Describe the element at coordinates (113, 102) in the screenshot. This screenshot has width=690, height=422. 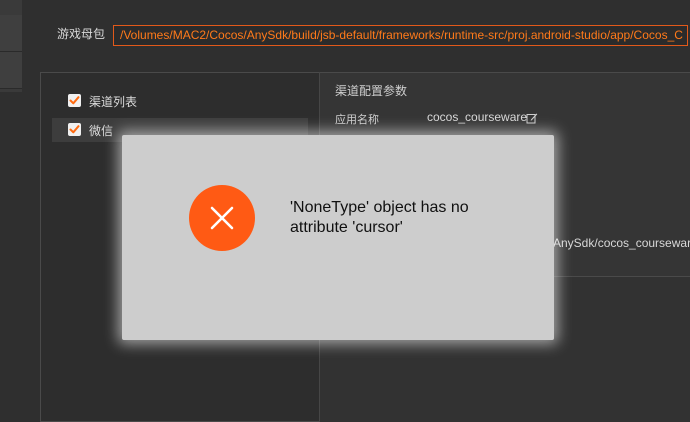
I see `tree-item-label: 渠道列表` at that location.